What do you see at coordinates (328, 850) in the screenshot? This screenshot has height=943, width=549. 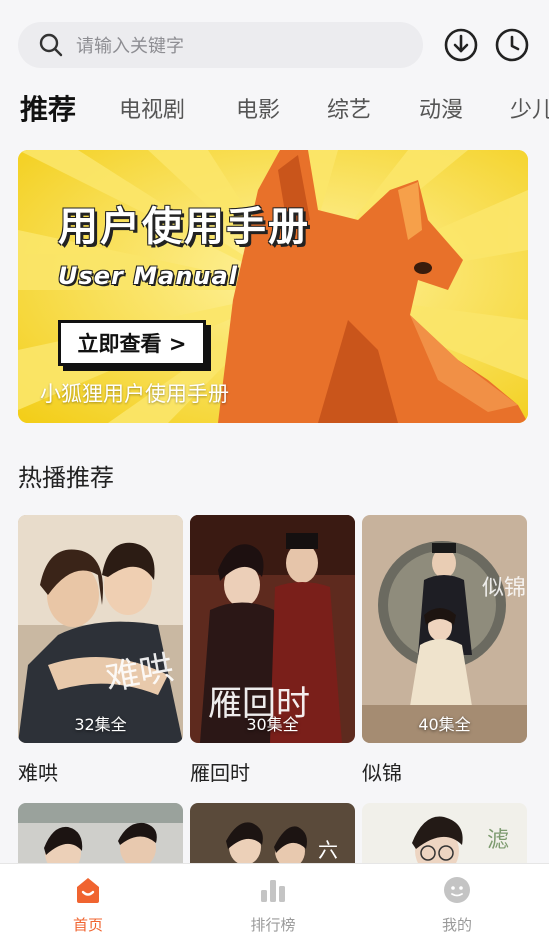 I see `poster-text: 六` at bounding box center [328, 850].